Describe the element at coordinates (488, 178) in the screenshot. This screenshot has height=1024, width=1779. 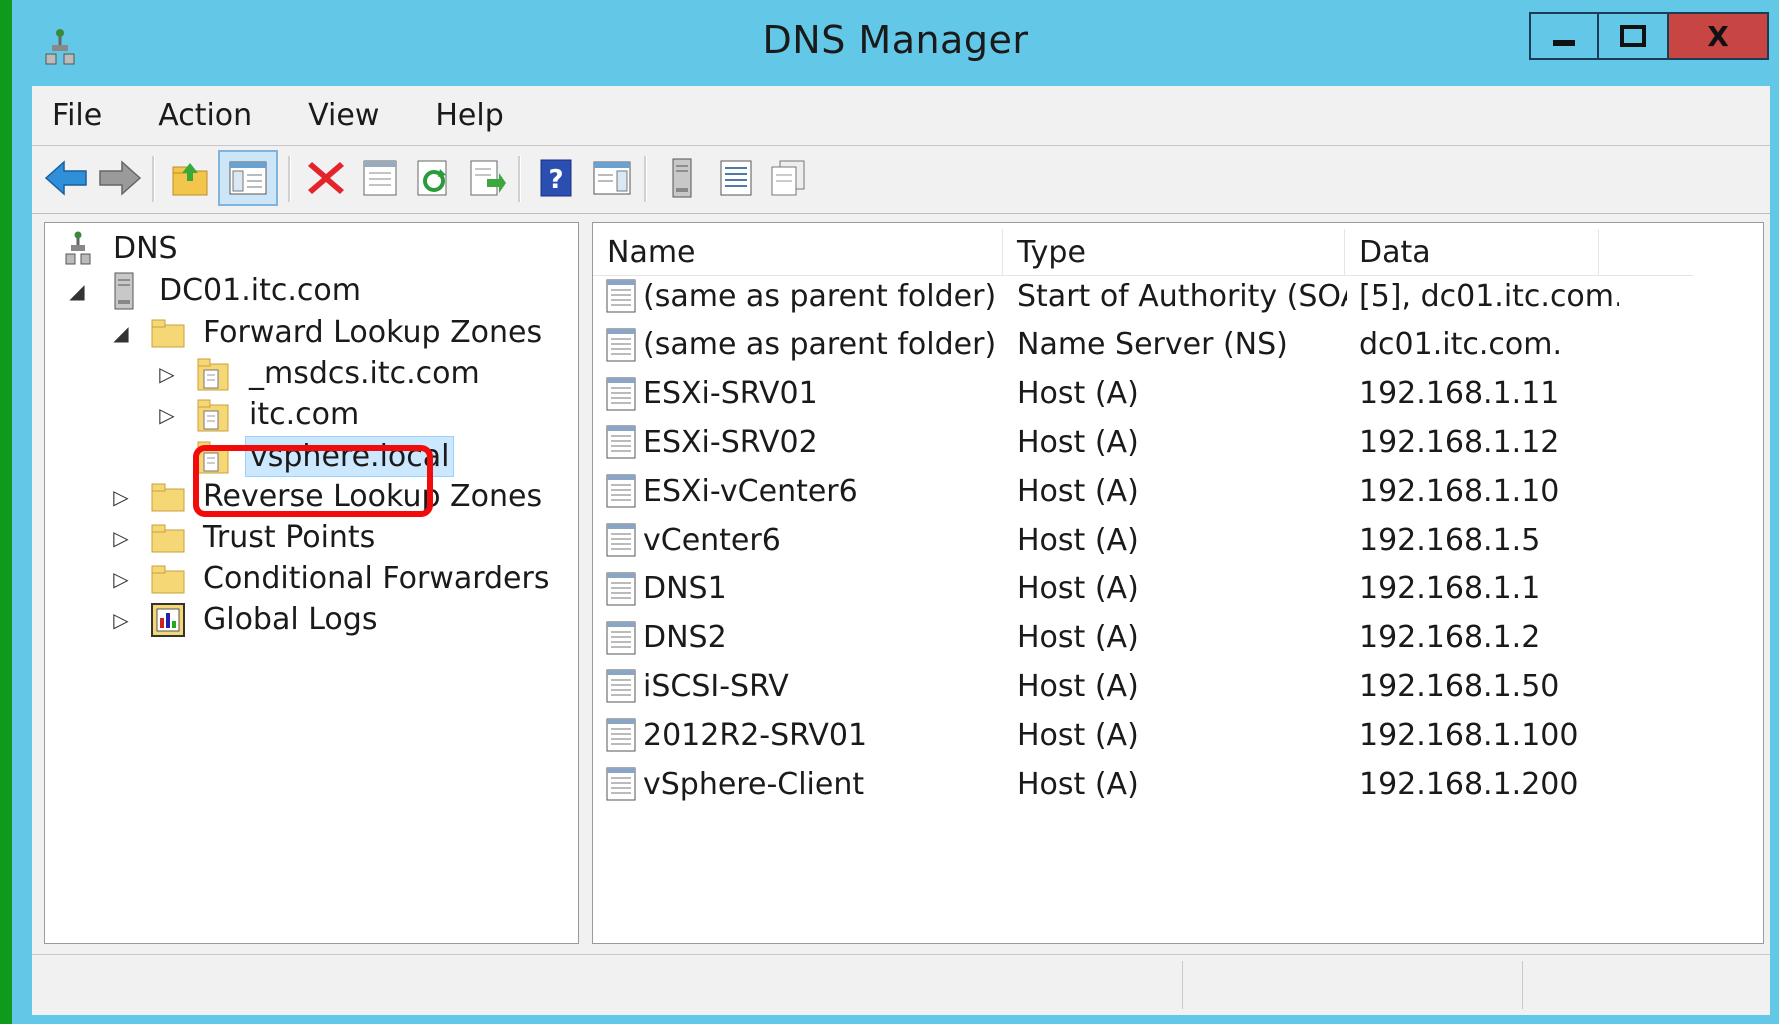
I see `export-list-button` at that location.